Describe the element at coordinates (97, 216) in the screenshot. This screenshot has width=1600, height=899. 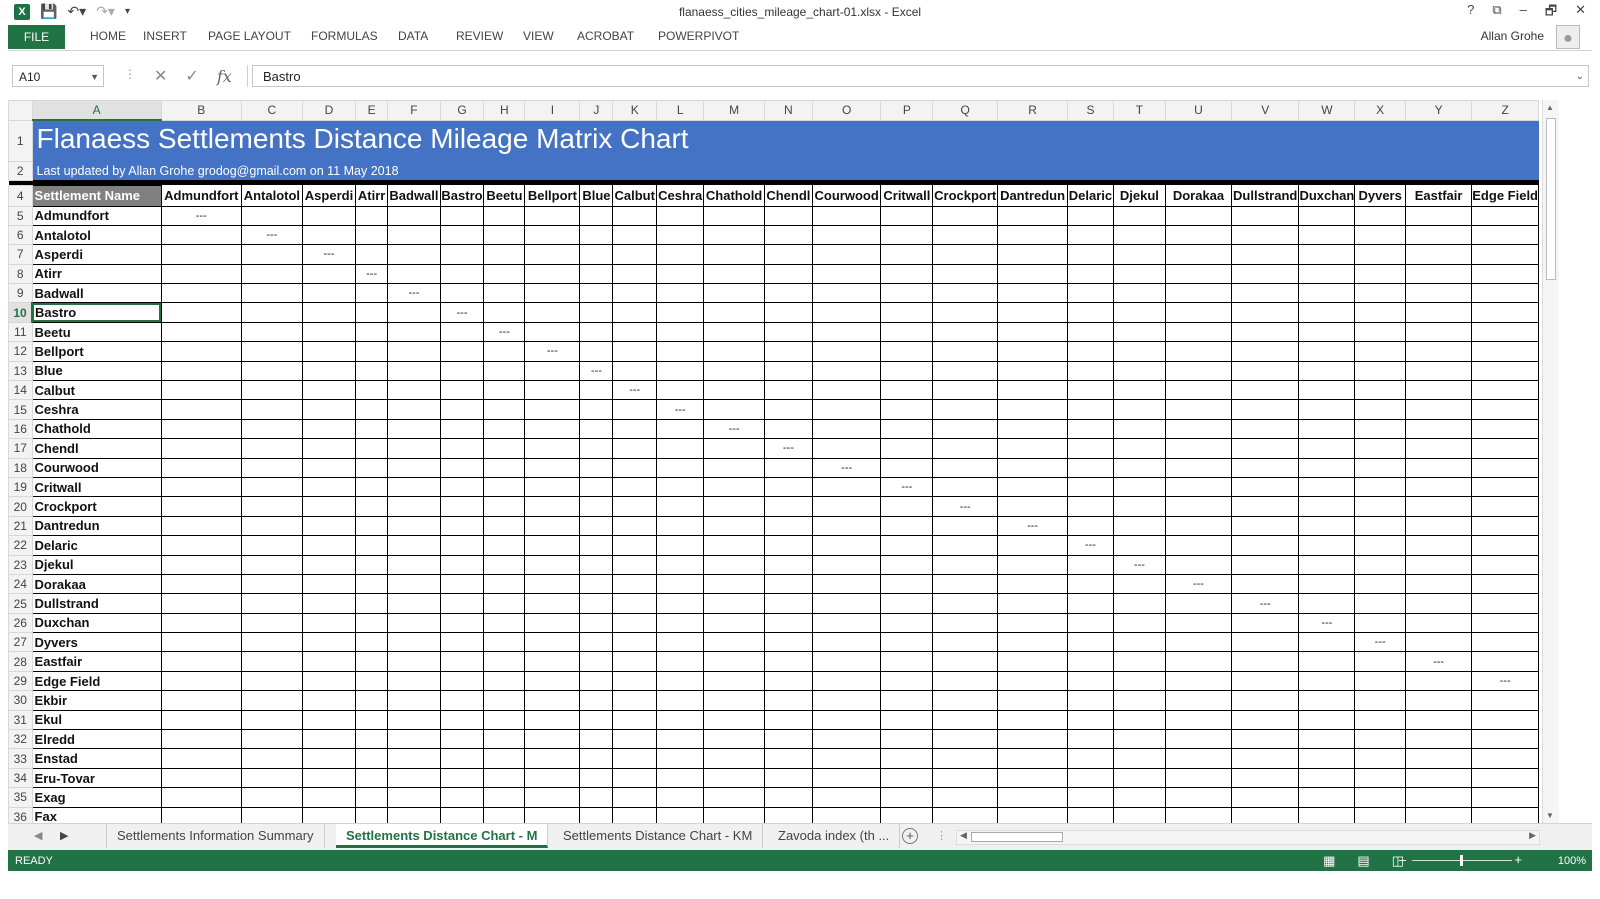
I see `settlement-row-name: Admundfort` at that location.